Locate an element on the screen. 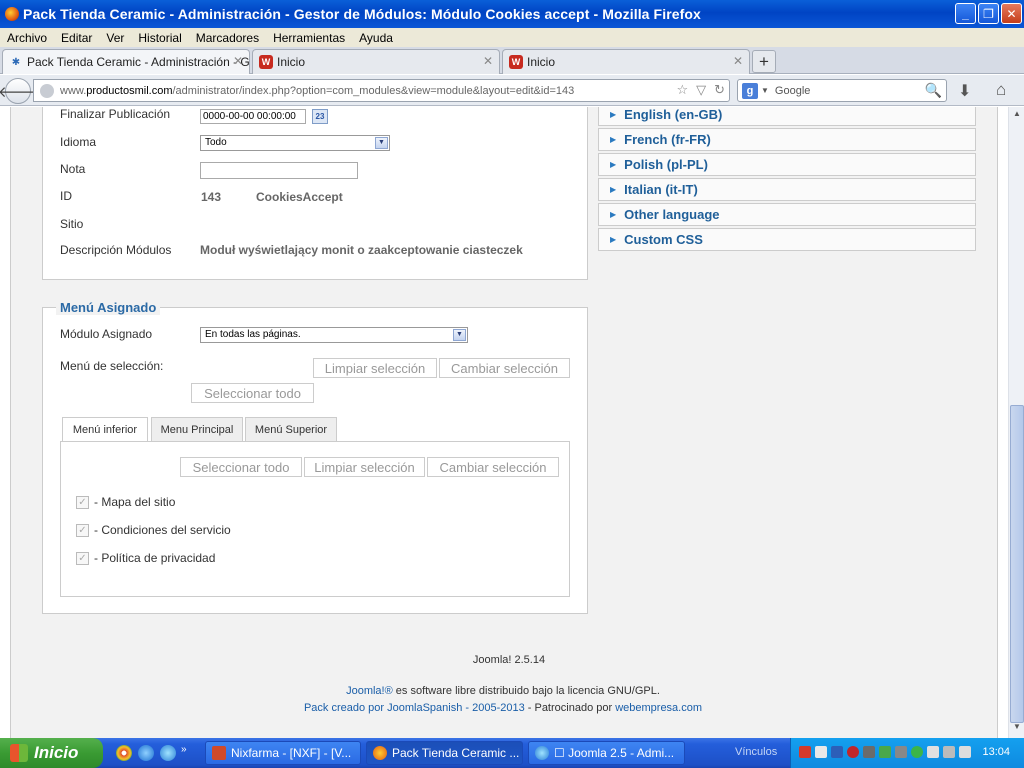 This screenshot has width=1024, height=768. accordion-item-italian: ▶ Italian (it-IT) is located at coordinates (787, 189).